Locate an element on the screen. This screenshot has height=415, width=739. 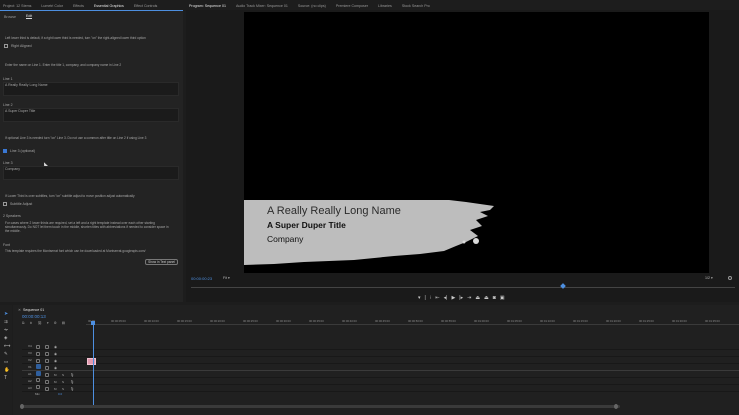
lift-icon: ⏏ is located at coordinates (477, 298).